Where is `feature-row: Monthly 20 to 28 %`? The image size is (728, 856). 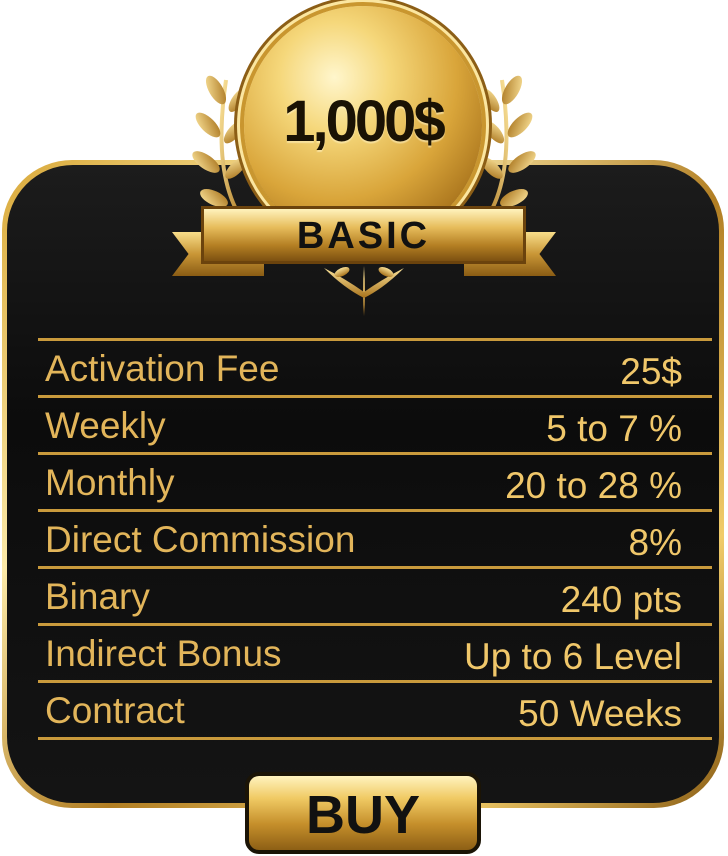 feature-row: Monthly 20 to 28 % is located at coordinates (375, 480).